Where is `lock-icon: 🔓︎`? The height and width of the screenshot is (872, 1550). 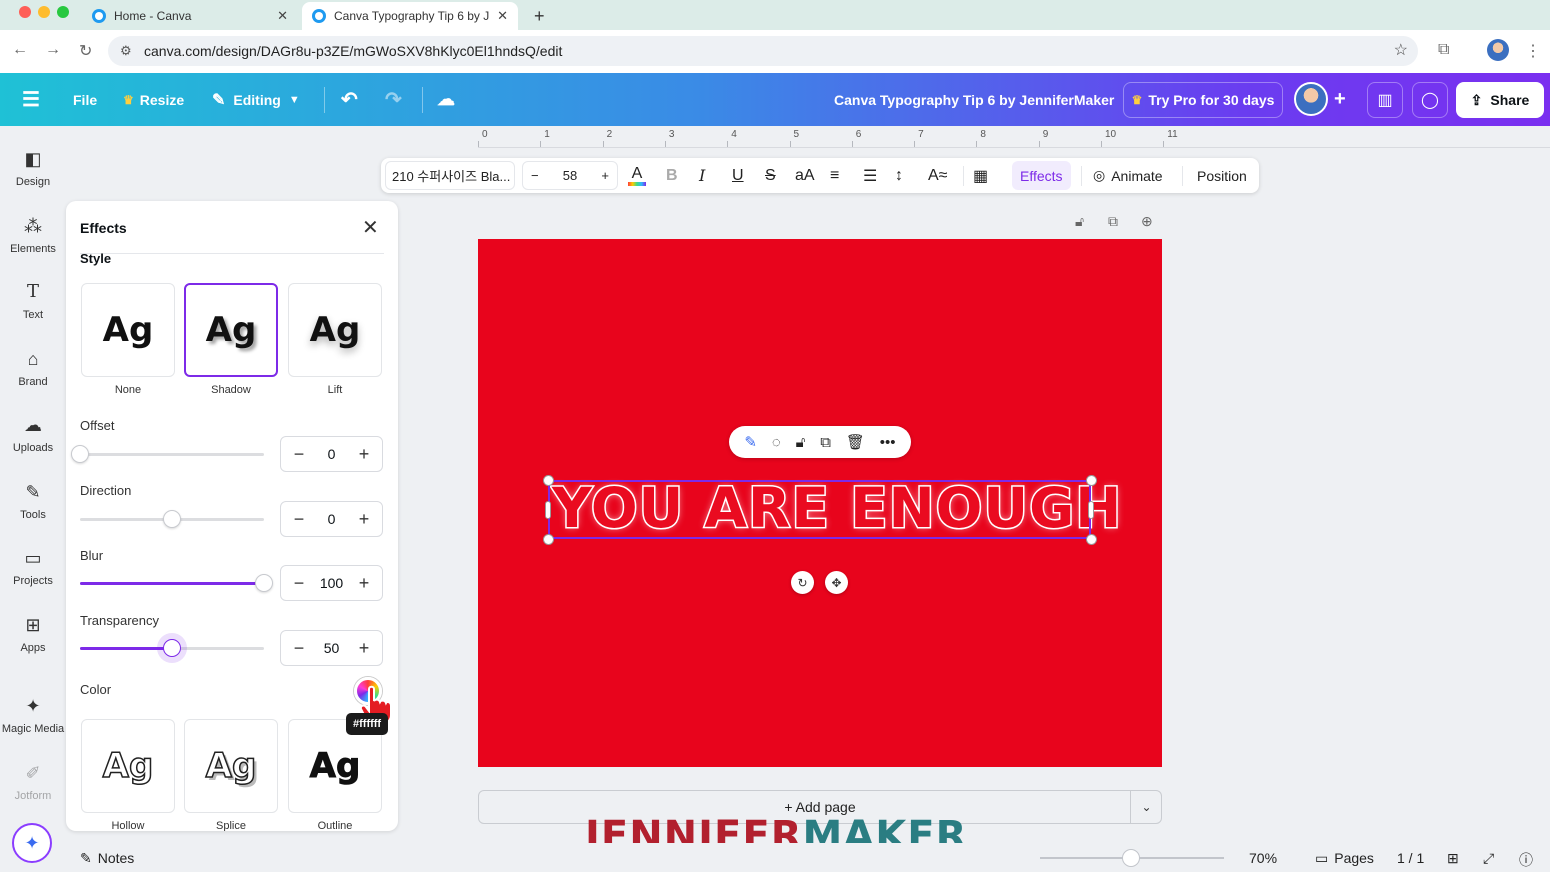
lock-icon: 🔓︎ is located at coordinates (801, 442).